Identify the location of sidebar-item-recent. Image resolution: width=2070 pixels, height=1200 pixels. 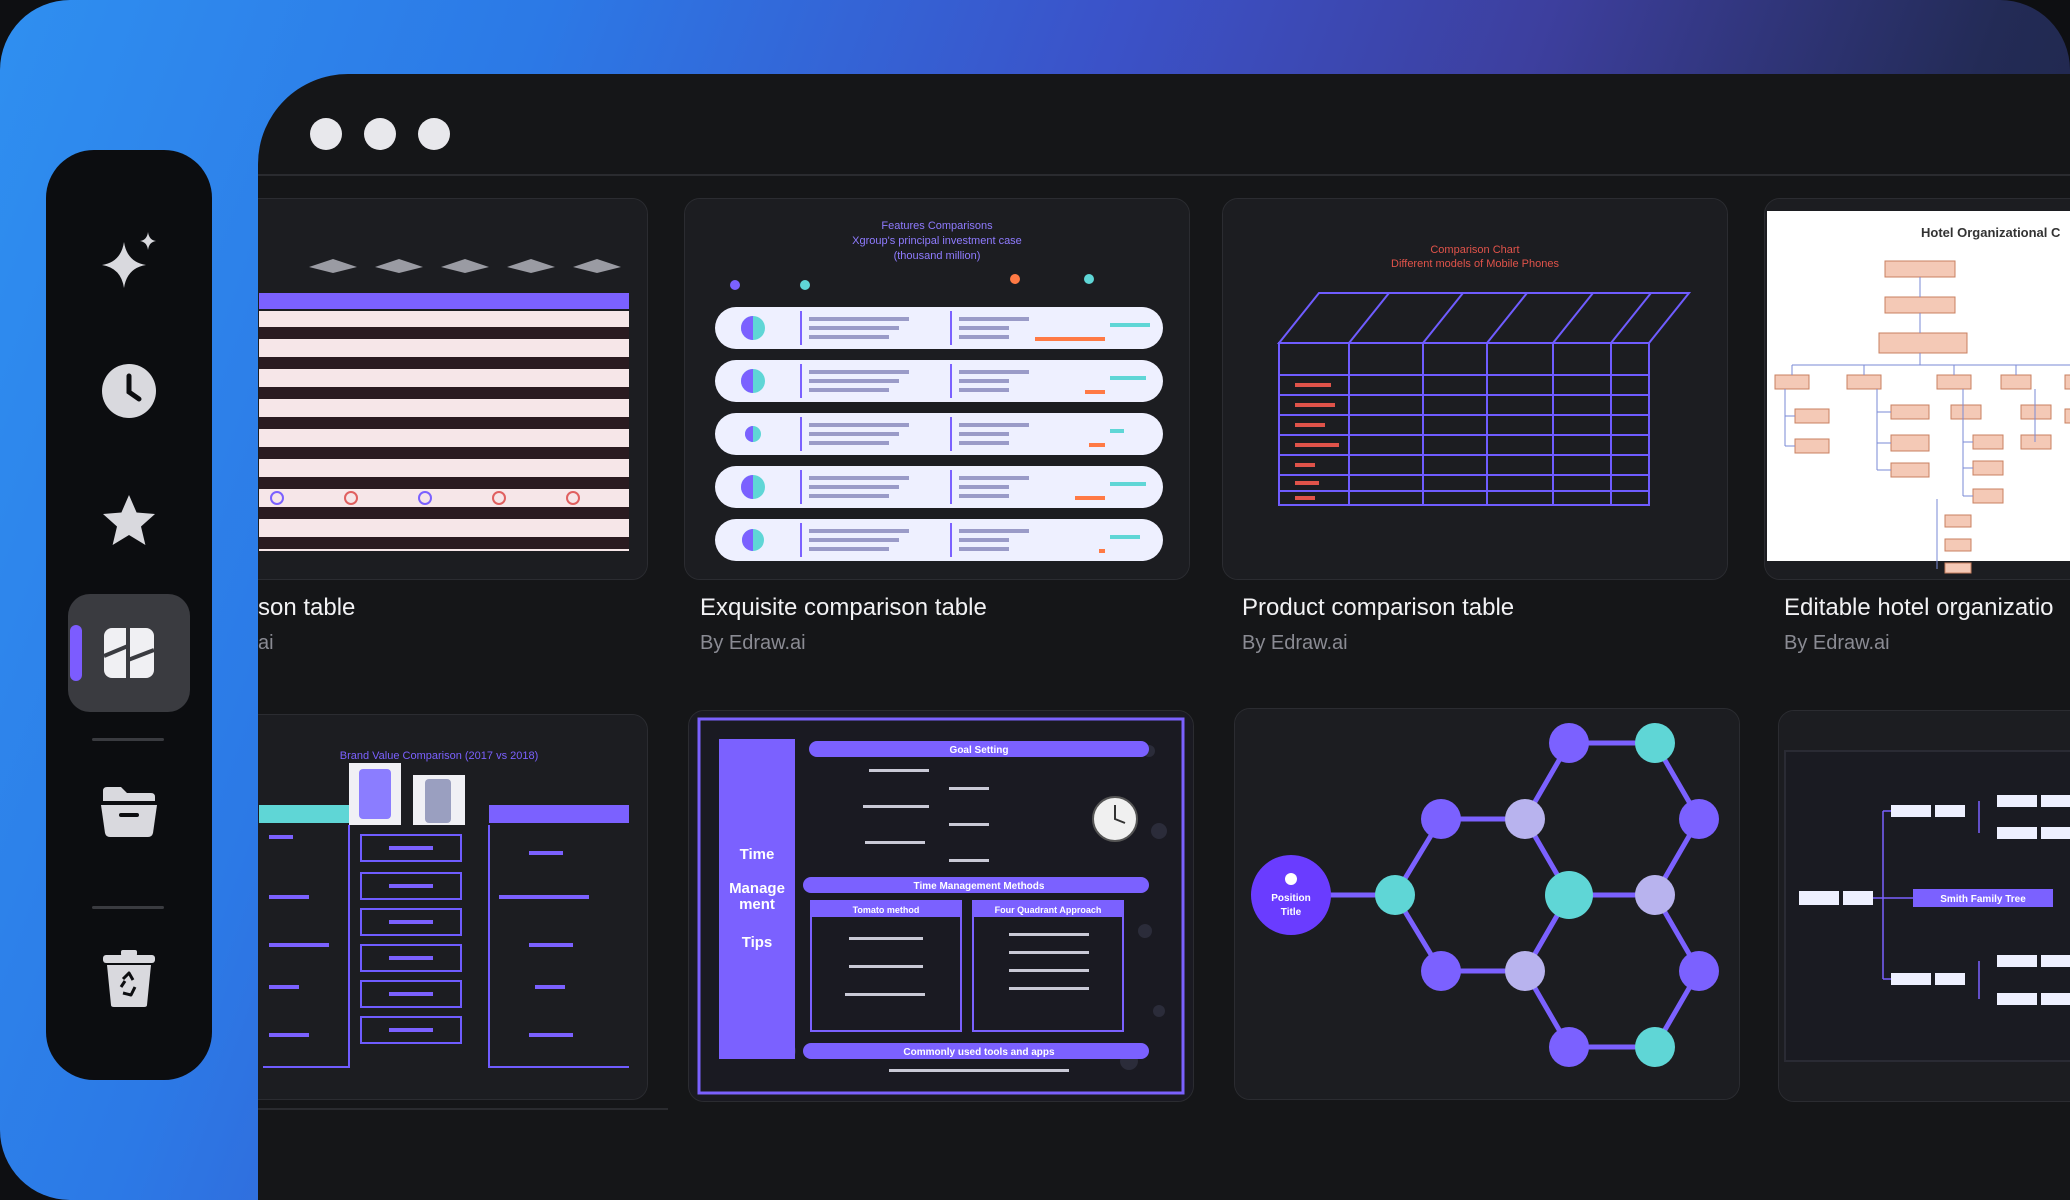
(129, 391).